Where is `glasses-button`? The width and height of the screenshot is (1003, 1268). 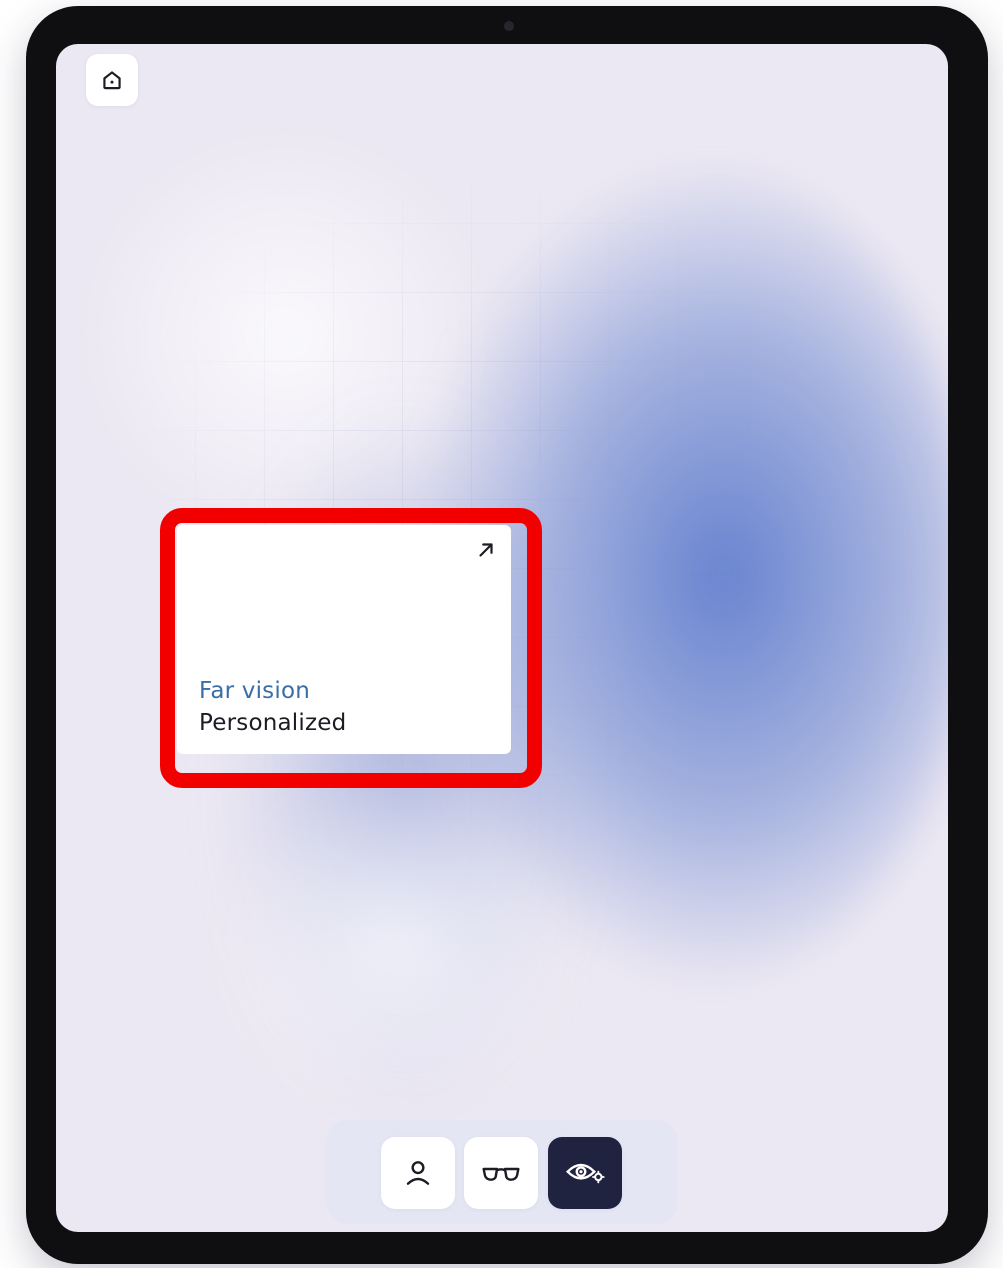 glasses-button is located at coordinates (501, 1173).